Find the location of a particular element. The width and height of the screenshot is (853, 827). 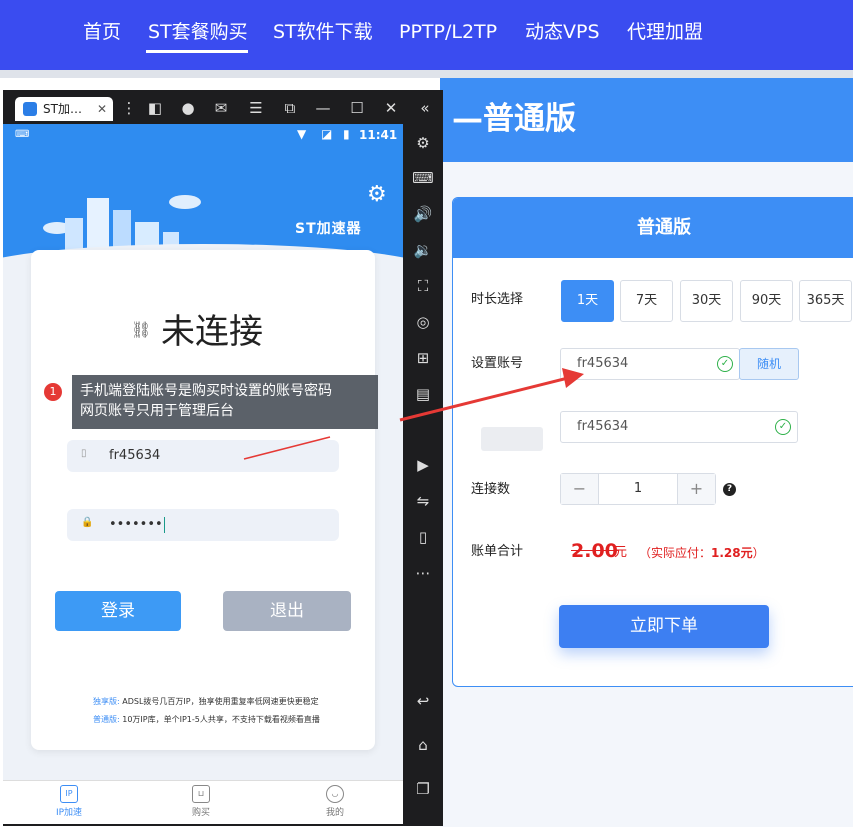

ip-icon: IP is located at coordinates (69, 794).